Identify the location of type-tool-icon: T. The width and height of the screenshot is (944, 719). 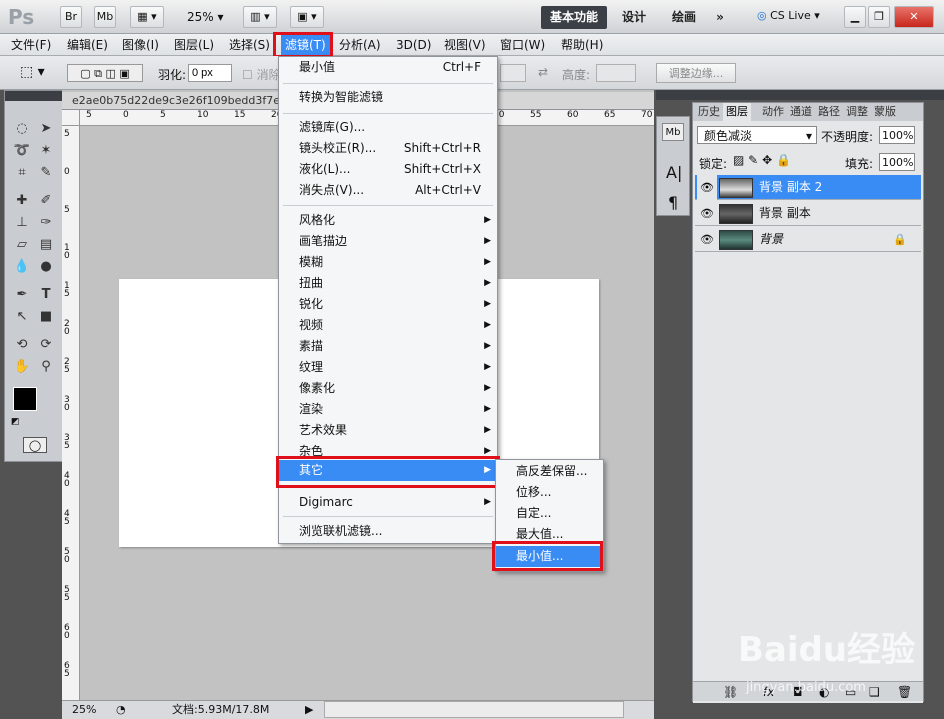
(46, 295).